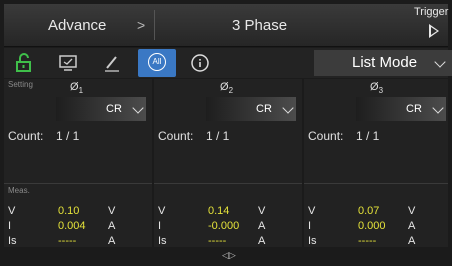  Describe the element at coordinates (200, 63) in the screenshot. I see `info-icon` at that location.